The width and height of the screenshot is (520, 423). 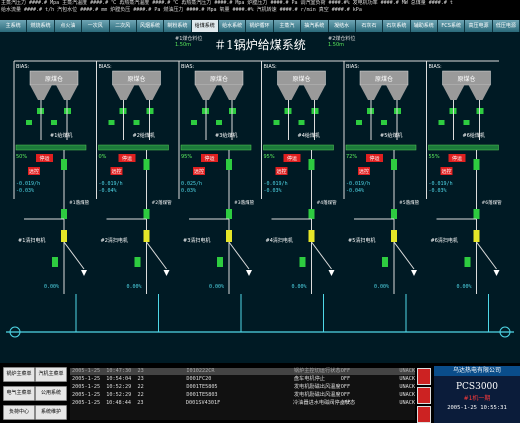 What do you see at coordinates (424, 376) in the screenshot?
I see `alarm-silence-button` at bounding box center [424, 376].